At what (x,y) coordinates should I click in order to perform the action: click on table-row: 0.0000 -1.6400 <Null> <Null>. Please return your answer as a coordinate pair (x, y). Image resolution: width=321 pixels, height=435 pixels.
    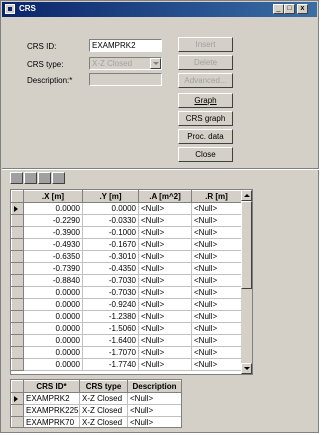
    Looking at the image, I should click on (126, 340).